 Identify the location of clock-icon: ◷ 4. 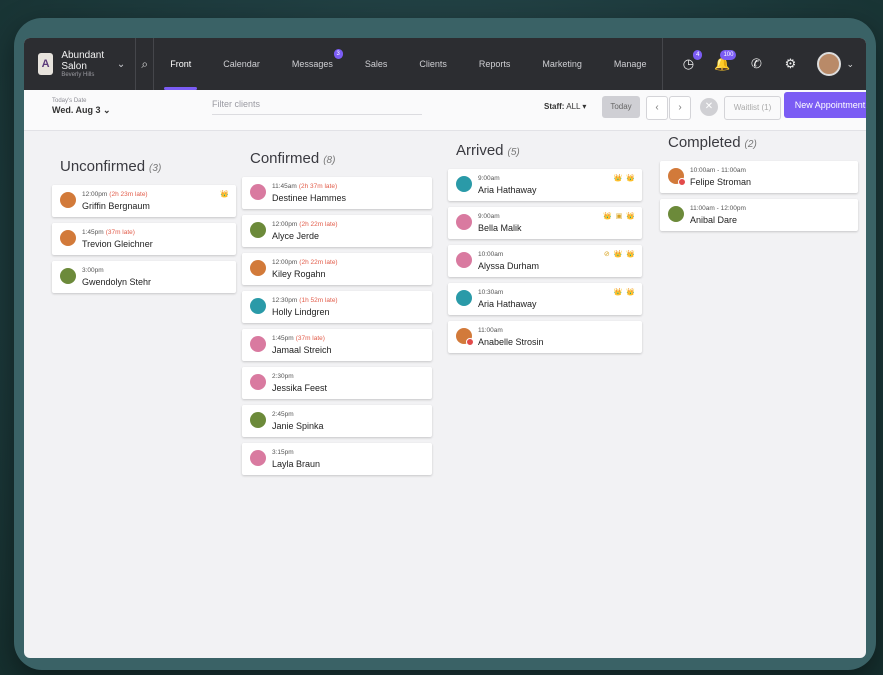
(688, 61).